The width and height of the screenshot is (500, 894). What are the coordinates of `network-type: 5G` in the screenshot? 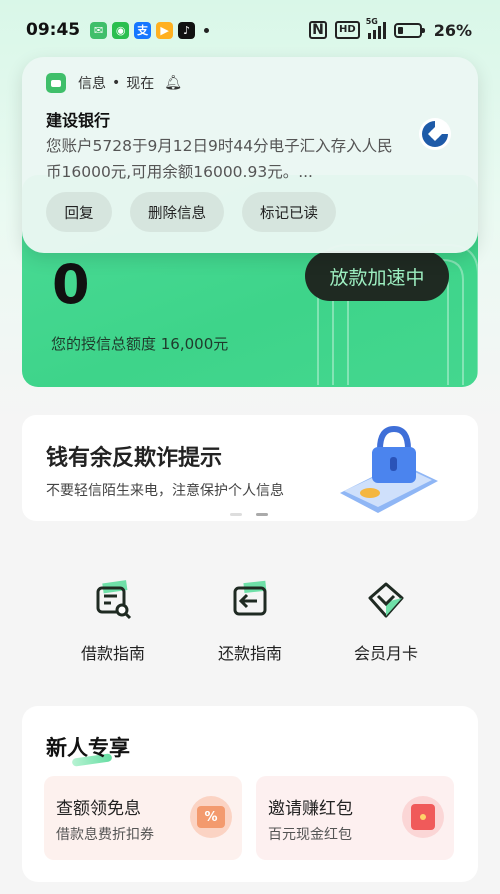 It's located at (371, 21).